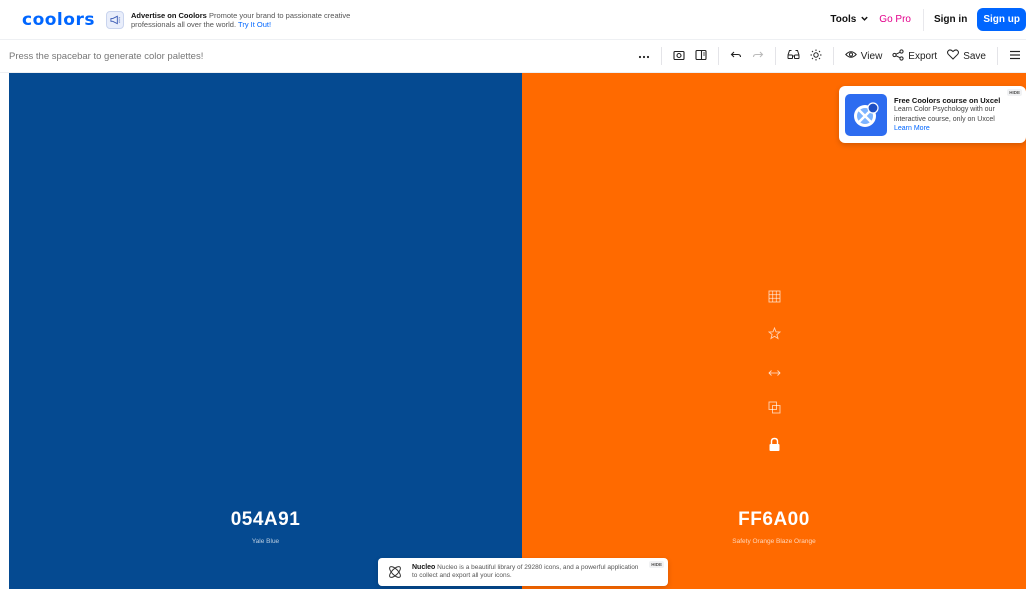 This screenshot has width=1026, height=589. I want to click on menu-button, so click(1015, 56).